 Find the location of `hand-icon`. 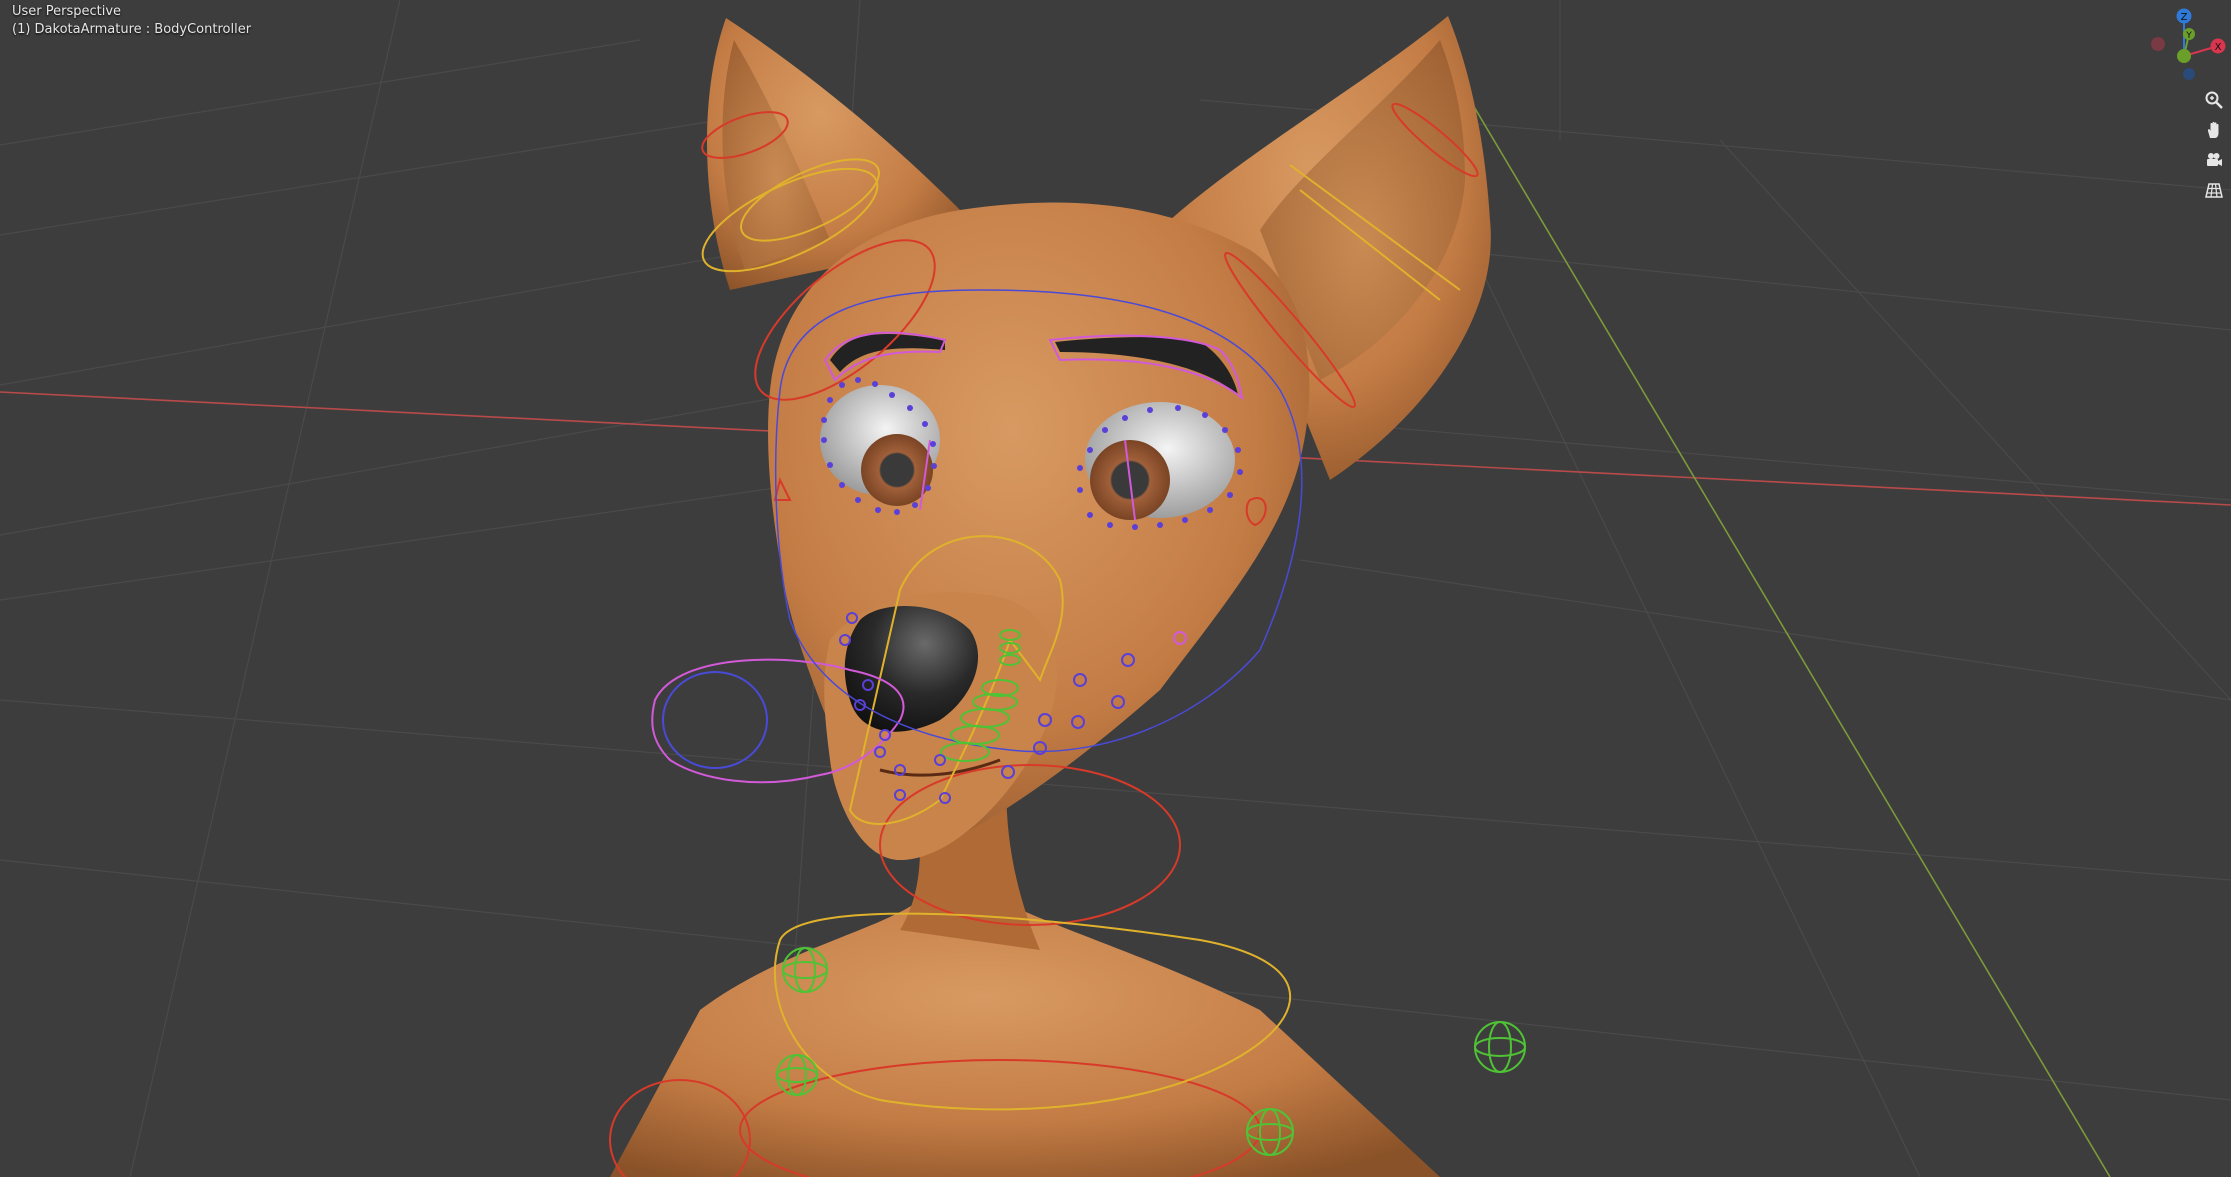

hand-icon is located at coordinates (2213, 129).